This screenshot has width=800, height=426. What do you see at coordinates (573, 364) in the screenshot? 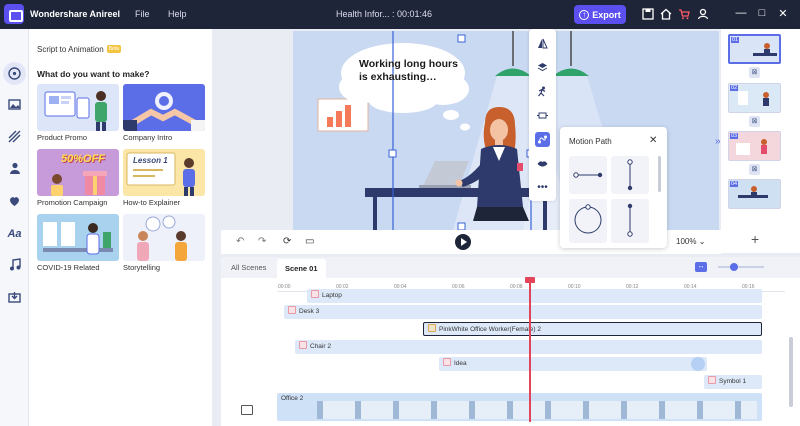
I see `track-idea: Idea` at bounding box center [573, 364].